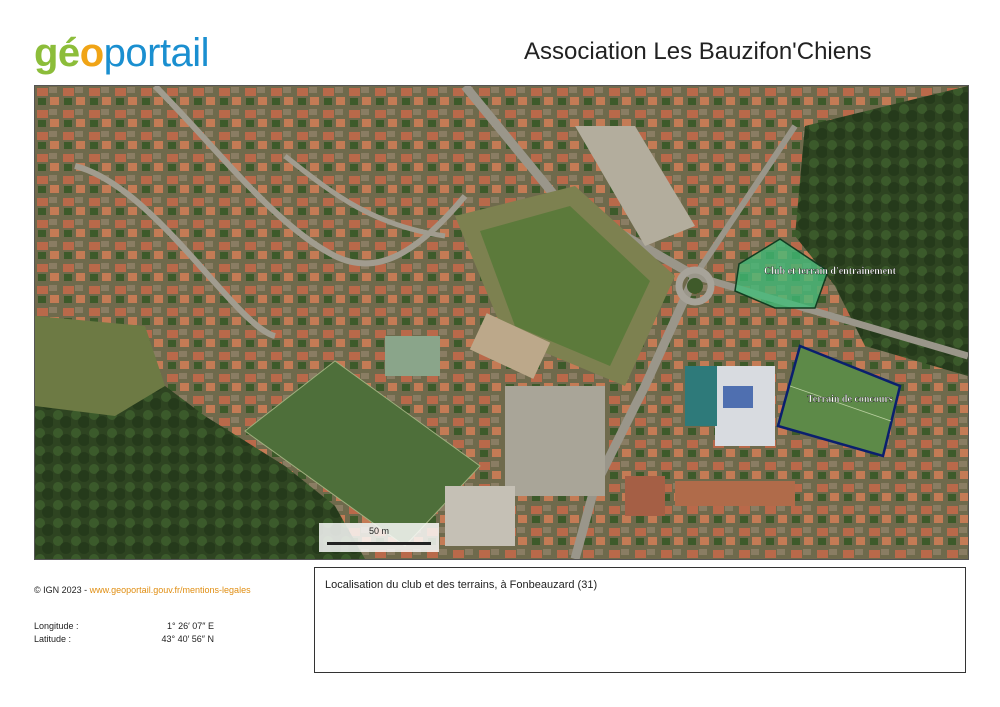 The width and height of the screenshot is (1000, 707). What do you see at coordinates (187, 639) in the screenshot?
I see `latitude-value: 43° 40′ 56″ N` at bounding box center [187, 639].